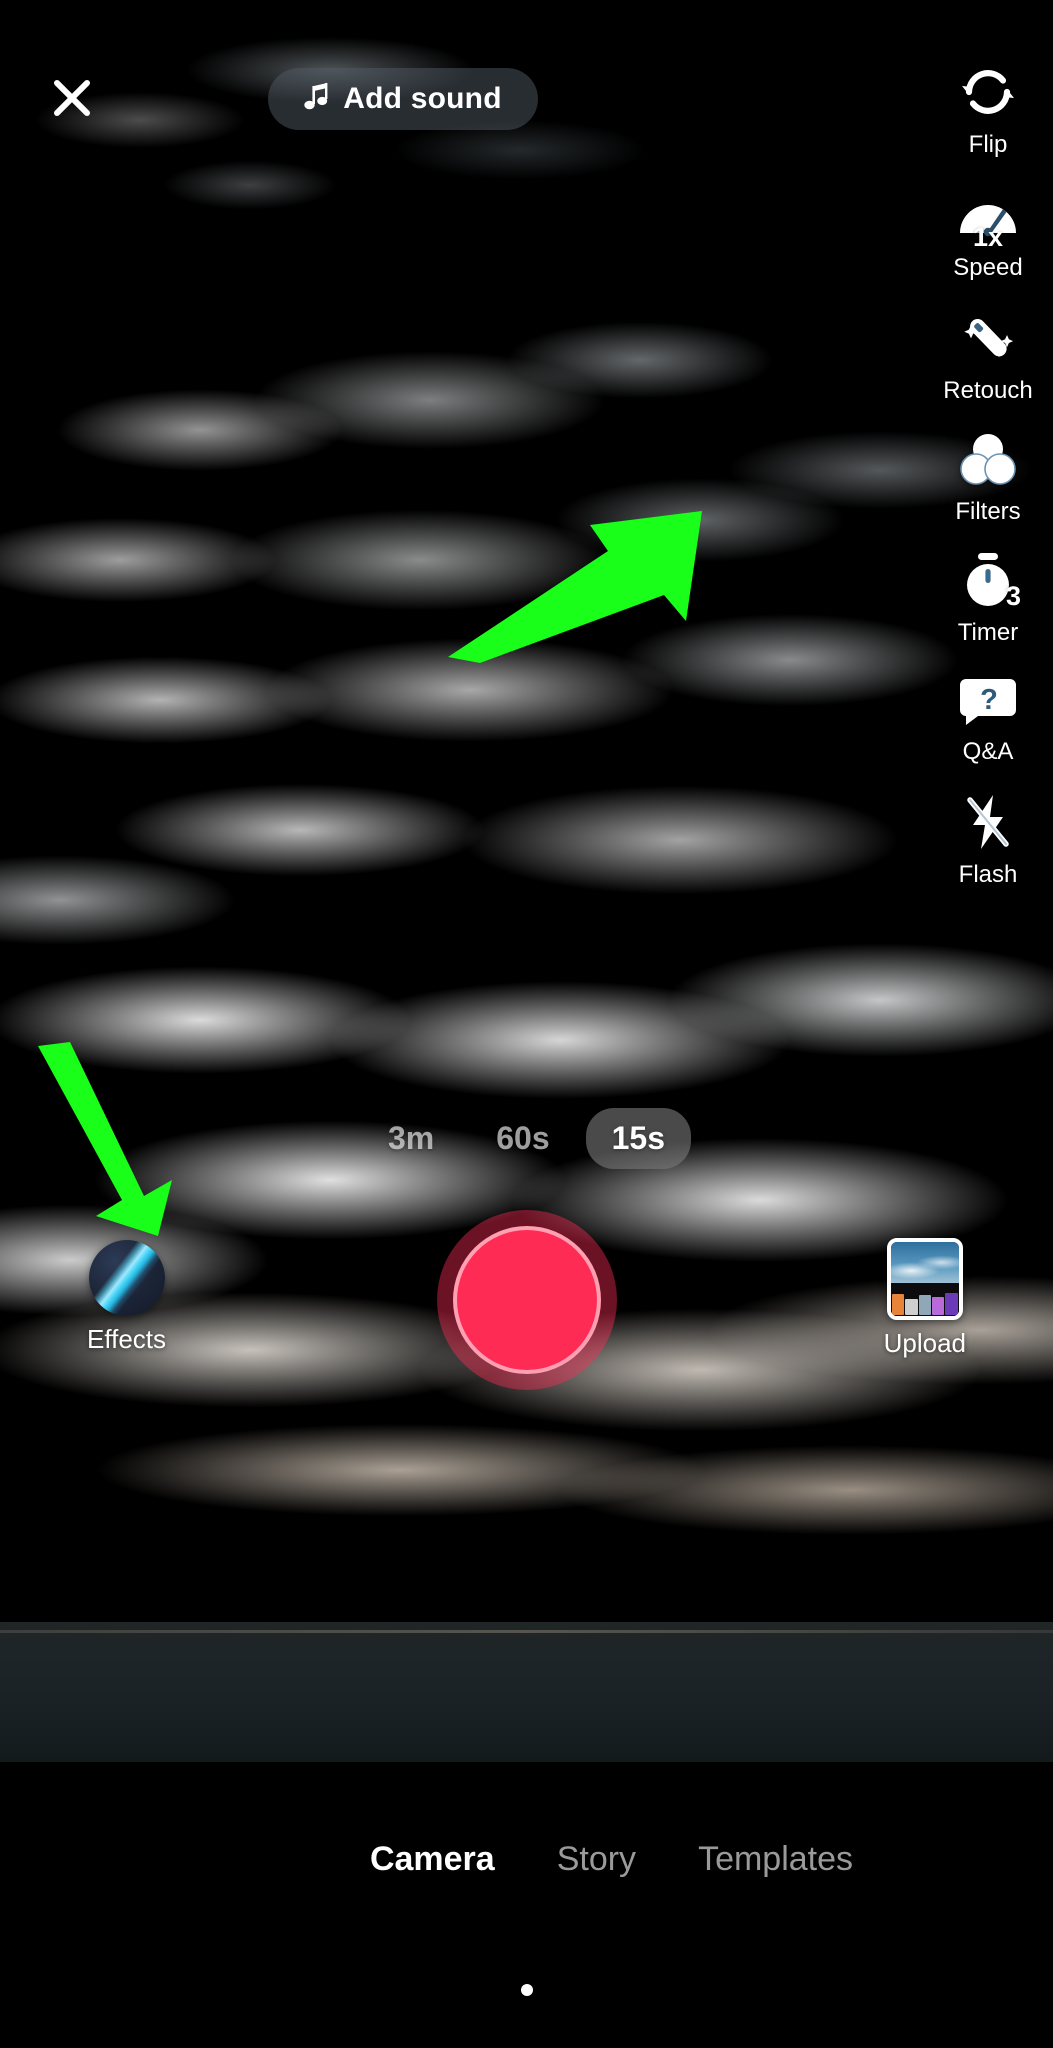 The height and width of the screenshot is (2048, 1053). I want to click on record-button, so click(526, 1300).